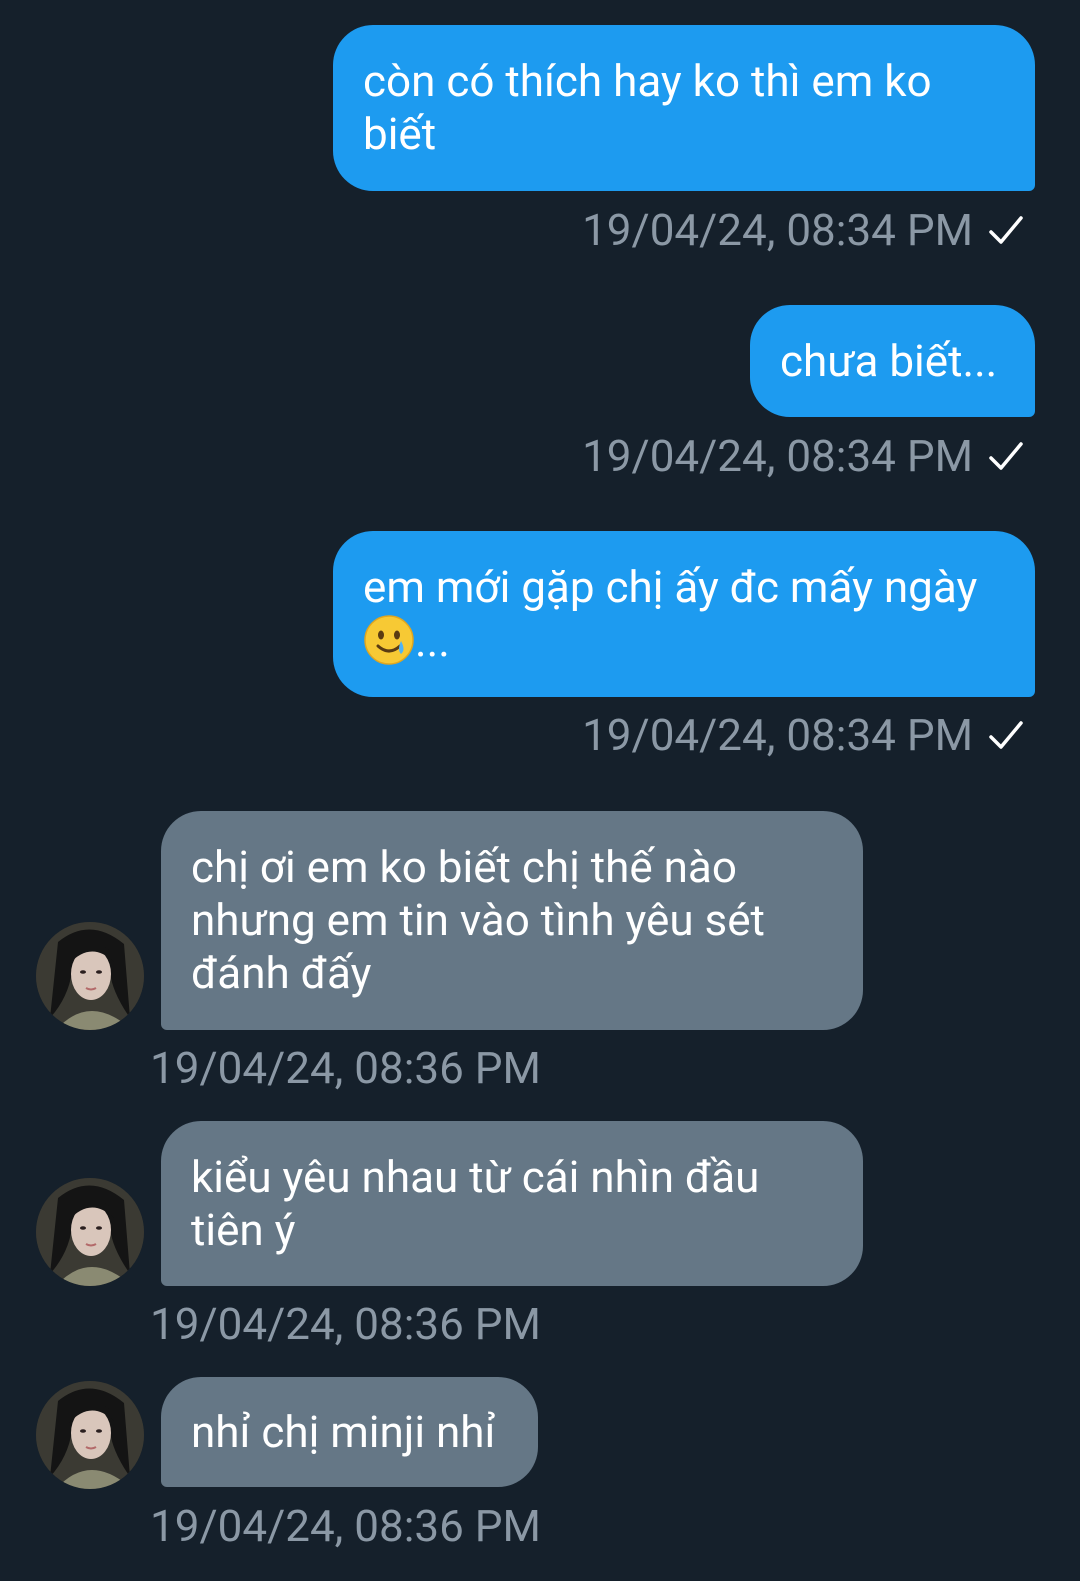 The width and height of the screenshot is (1080, 1581). I want to click on received-message-bubble: kiểu yêu nhau từ cái nhìn đầu tiên ý, so click(512, 1203).